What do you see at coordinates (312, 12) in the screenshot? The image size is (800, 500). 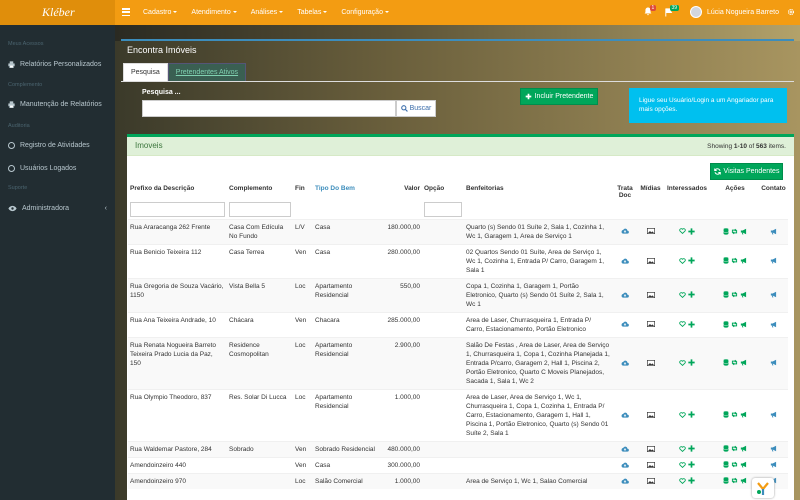 I see `menu-tabelas: Tabelas` at bounding box center [312, 12].